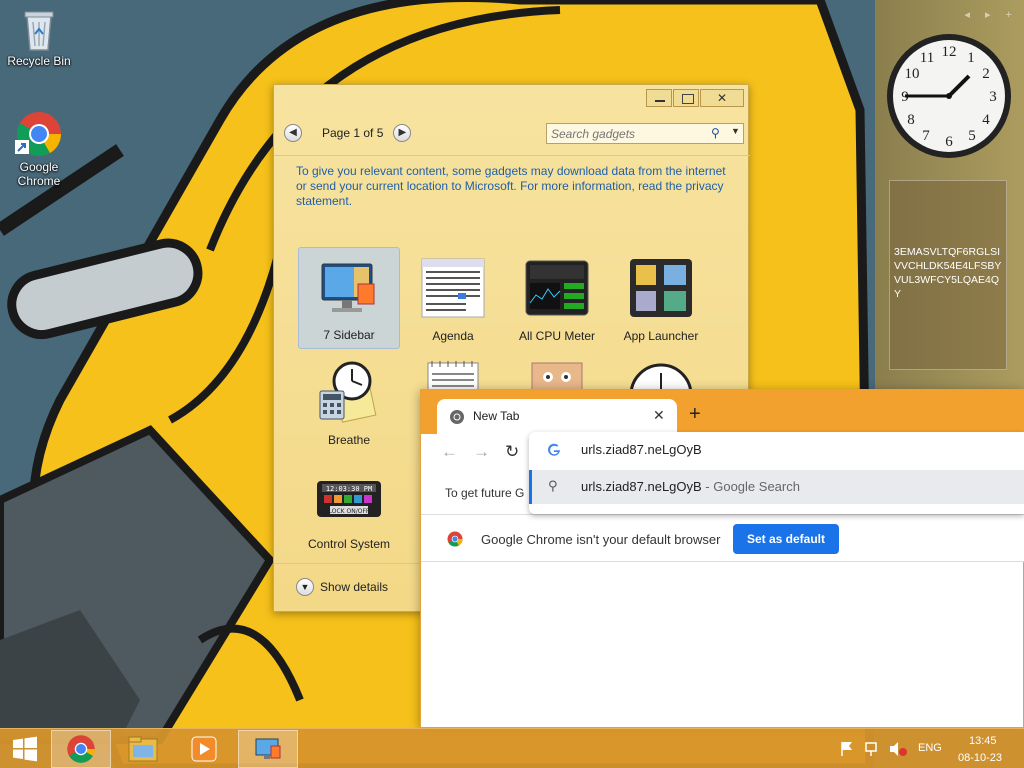 This screenshot has height=768, width=1024. I want to click on svg-text: 11, so click(927, 58).